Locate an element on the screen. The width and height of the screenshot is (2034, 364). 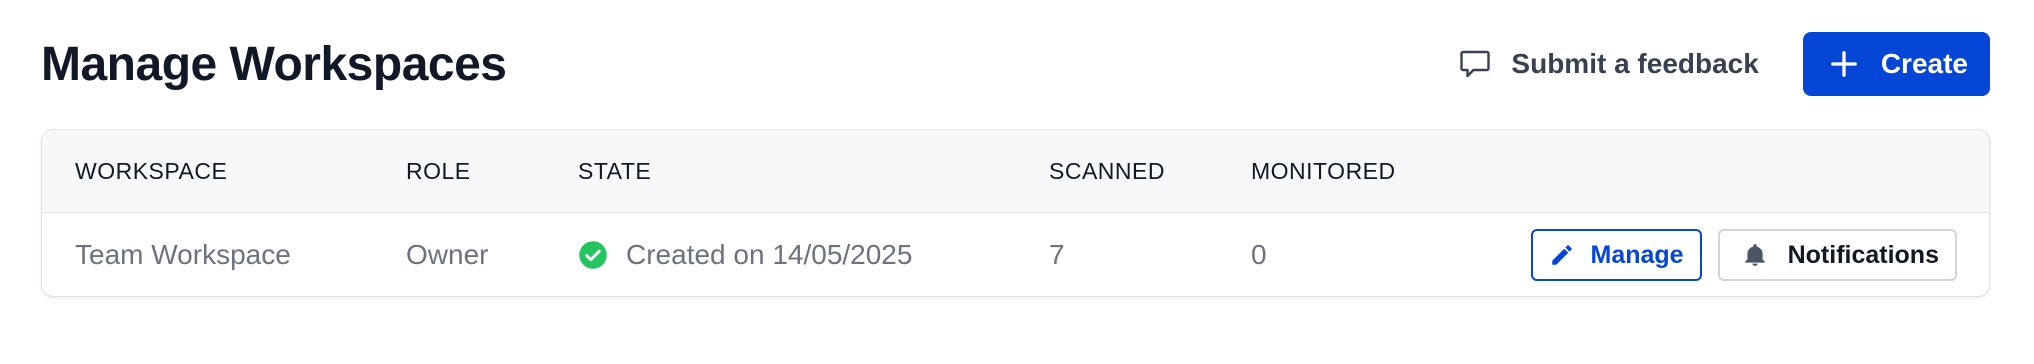
submit-feedback-link: Submit a feedback is located at coordinates (1608, 64).